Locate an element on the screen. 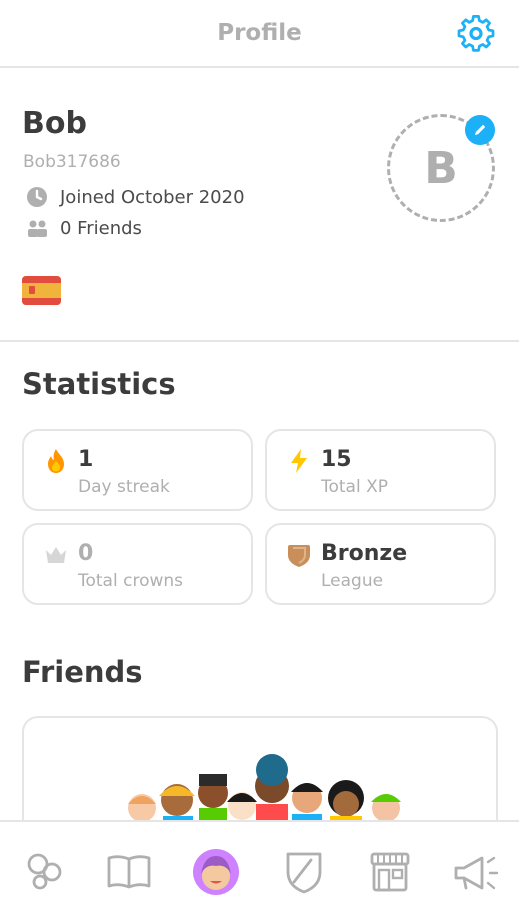  gear-icon is located at coordinates (476, 35).